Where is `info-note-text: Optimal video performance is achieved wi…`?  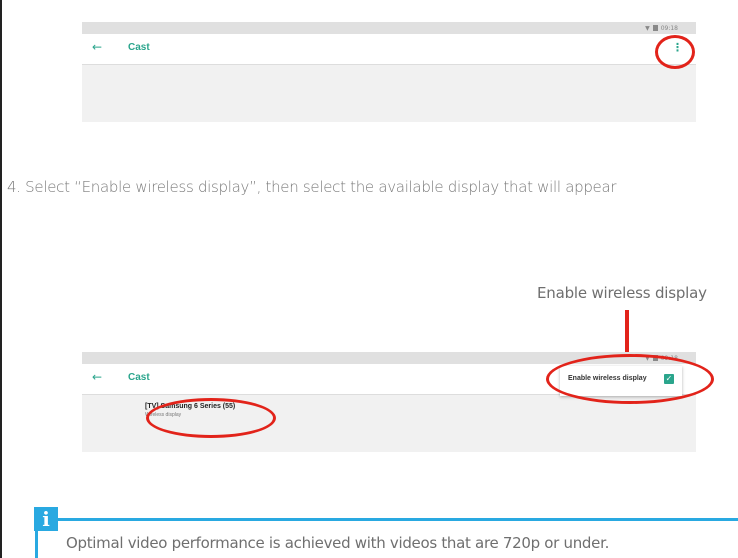 info-note-text: Optimal video performance is achieved wi… is located at coordinates (338, 543).